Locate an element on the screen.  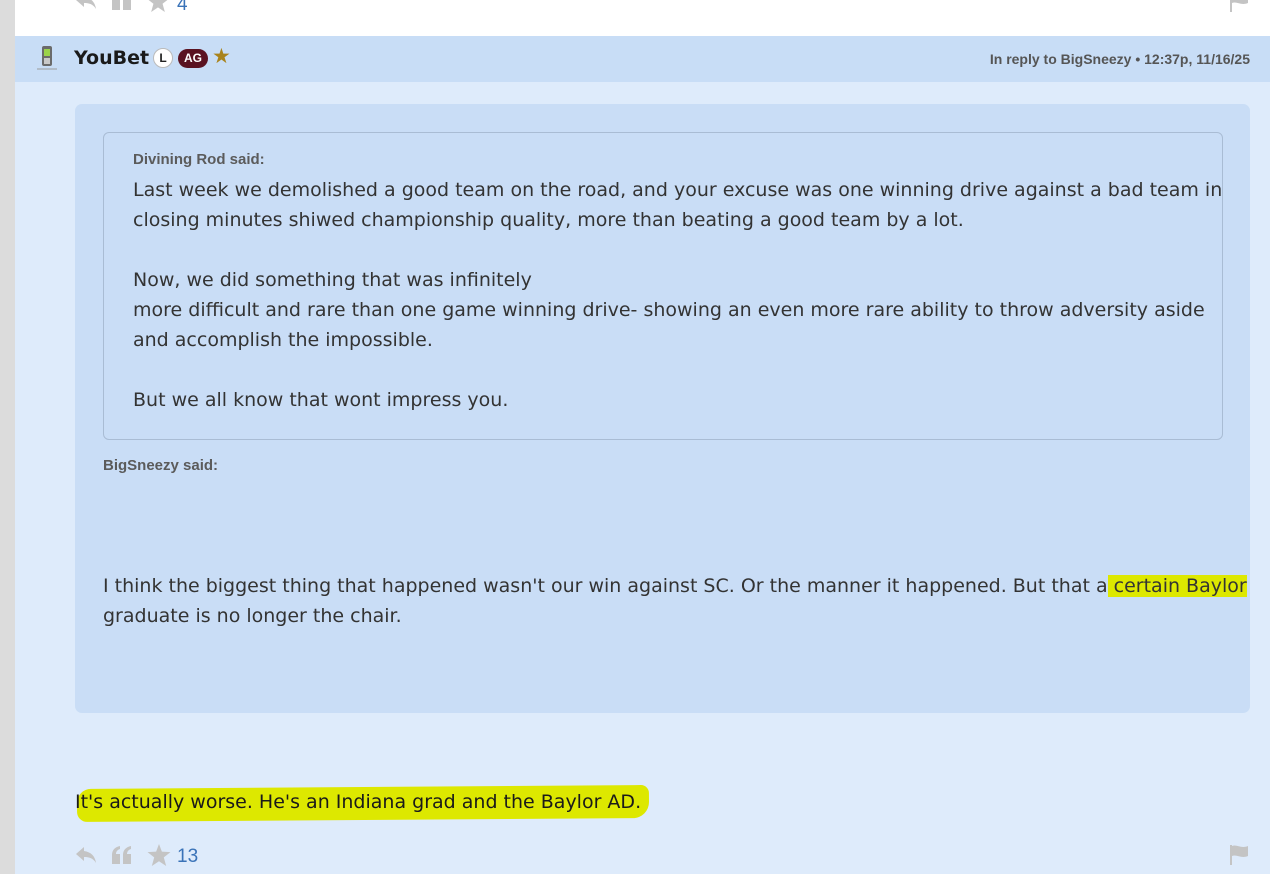
reply-meta: In reply to BigSneezy • 12:37p, 11/16/25 is located at coordinates (1120, 59).